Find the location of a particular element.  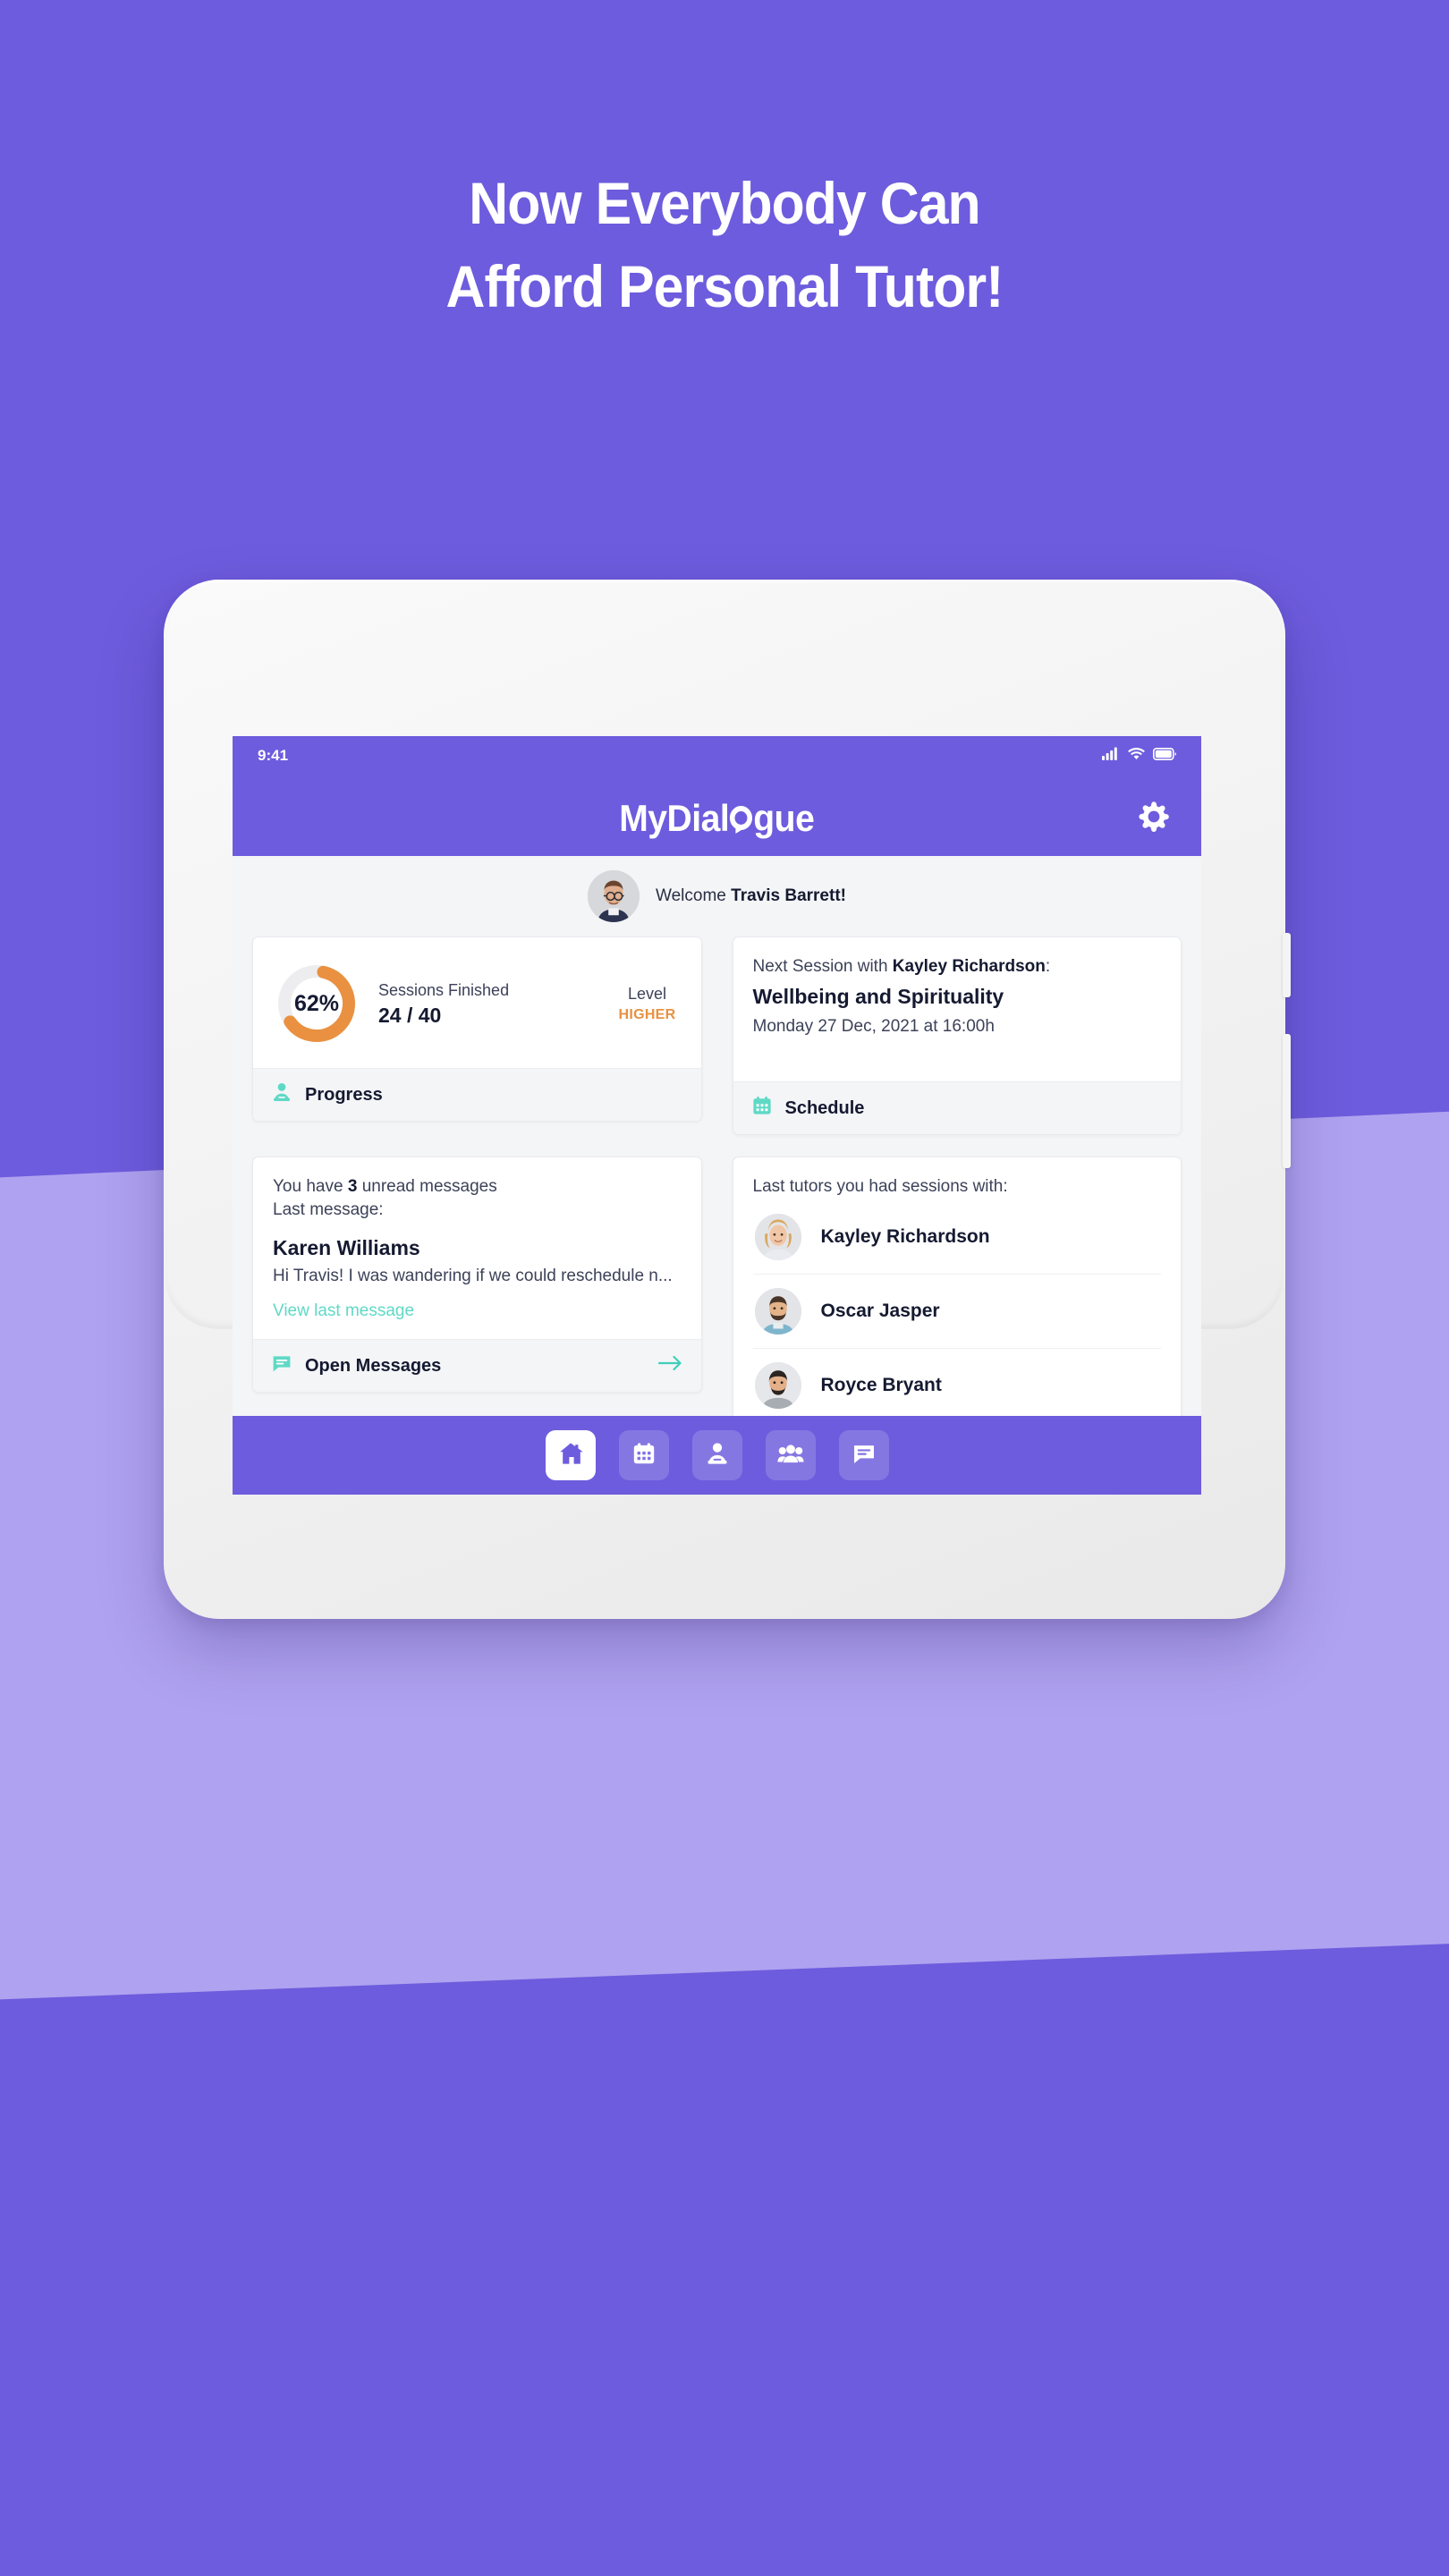

welcome-text: Welcome Travis Barrett! is located at coordinates (751, 896).